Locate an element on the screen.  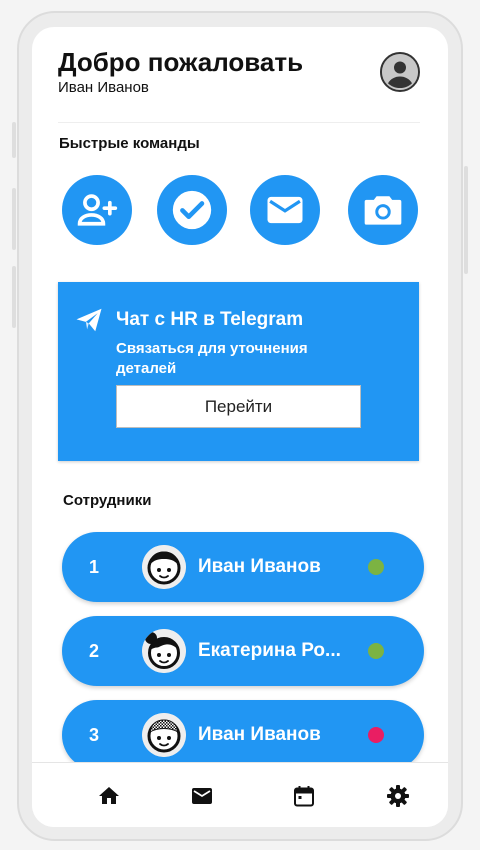
girl-face-icon is located at coordinates (164, 651).